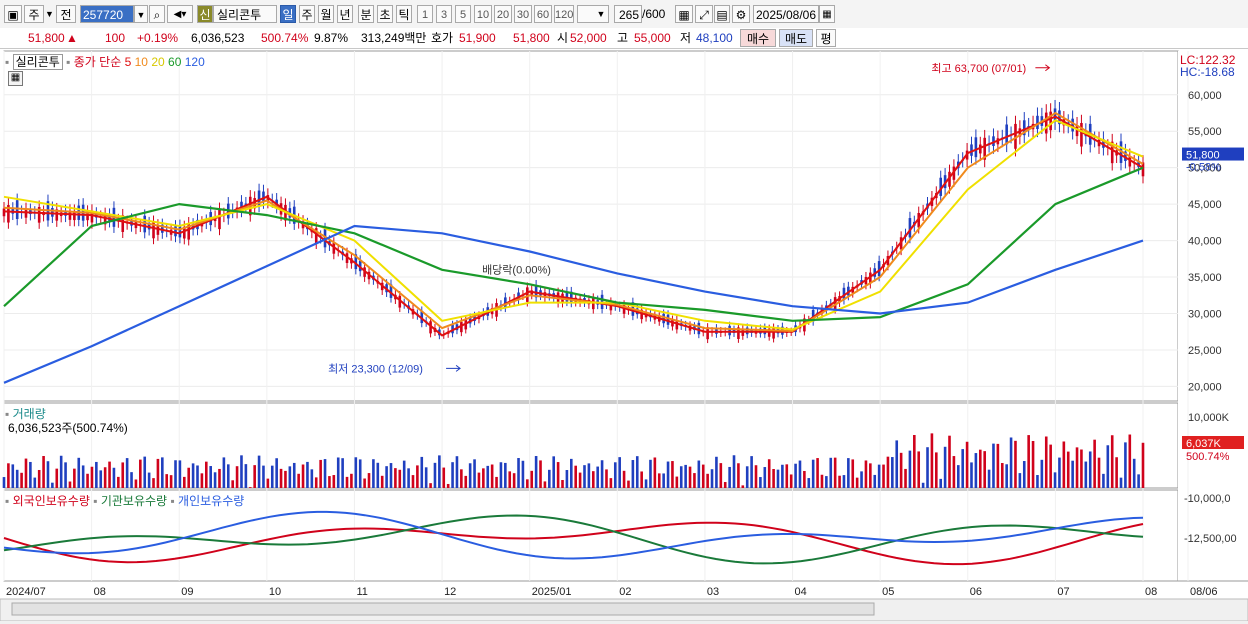 Image resolution: width=1248 pixels, height=624 pixels. What do you see at coordinates (786, 14) in the screenshot?
I see `date-input: 2025/08/06` at bounding box center [786, 14].